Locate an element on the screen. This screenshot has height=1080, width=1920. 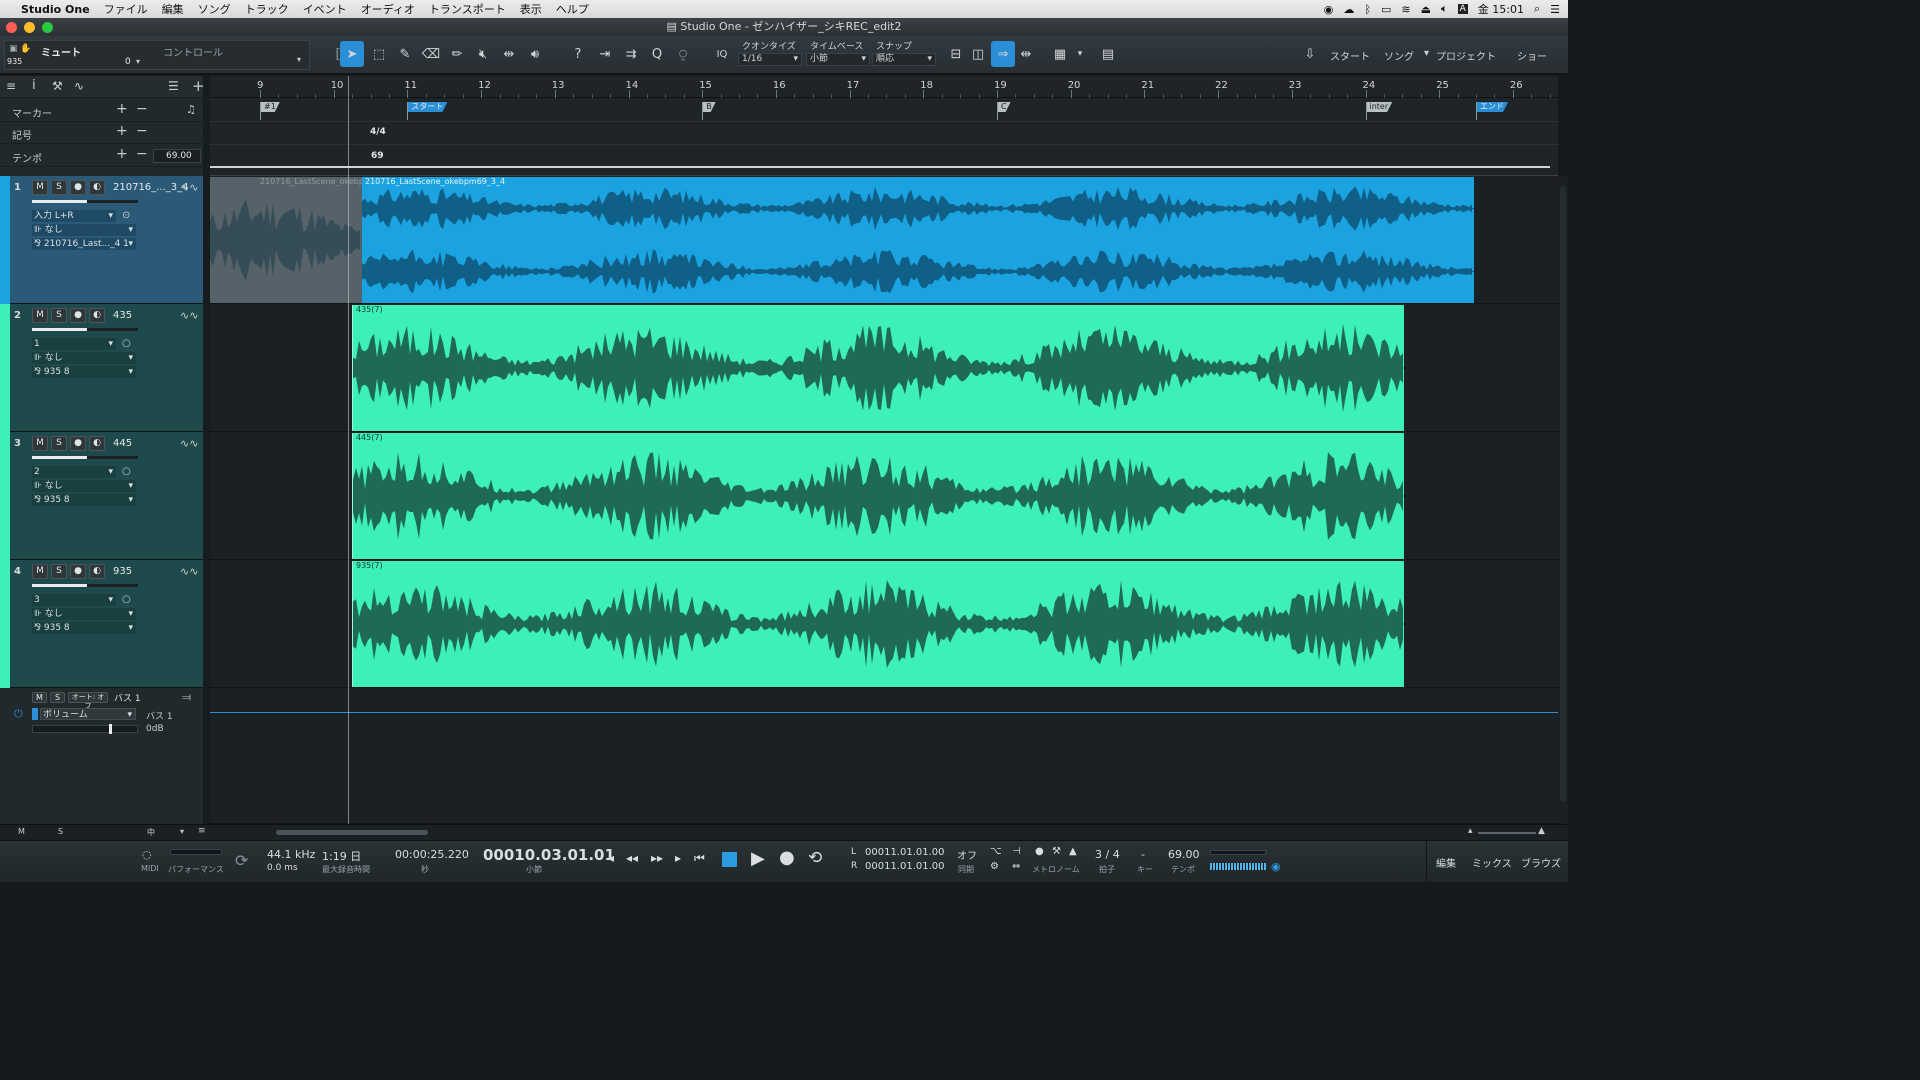
volume-slider-thumb is located at coordinates (110, 729).